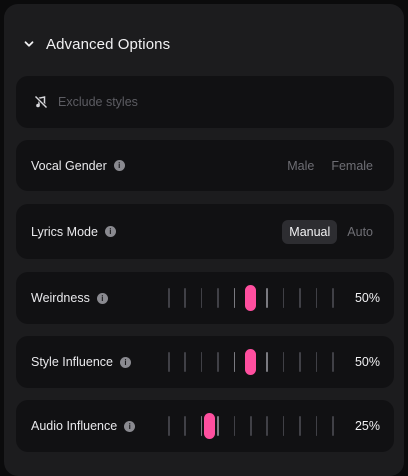 The height and width of the screenshot is (476, 408). I want to click on weirdness-label: Weirdness, so click(60, 298).